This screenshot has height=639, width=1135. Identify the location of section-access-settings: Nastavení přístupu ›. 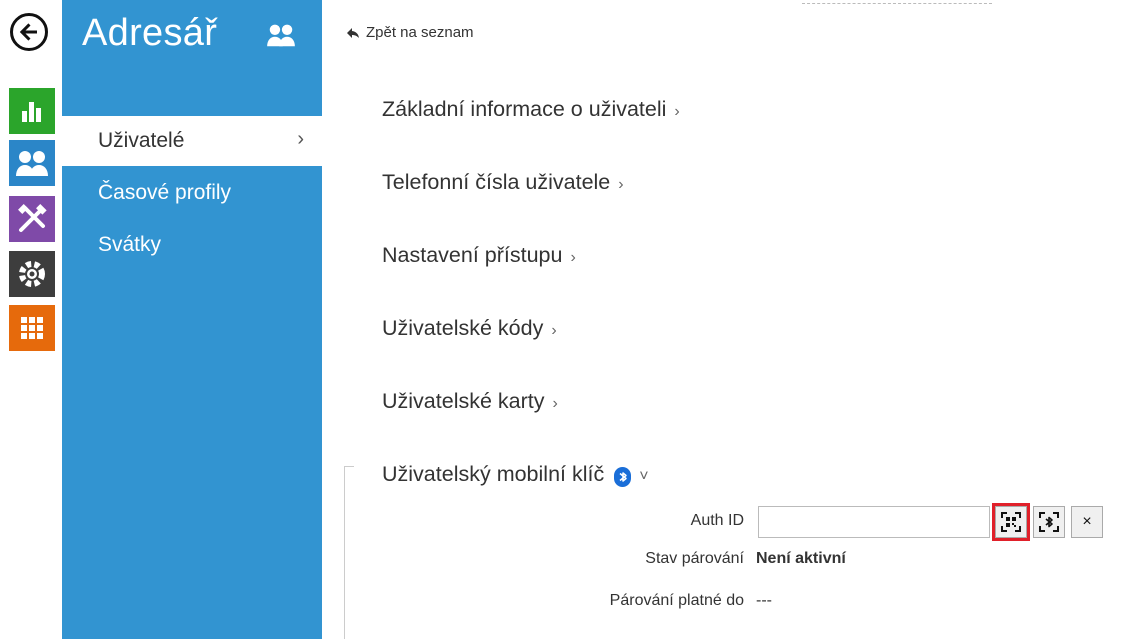
(479, 255).